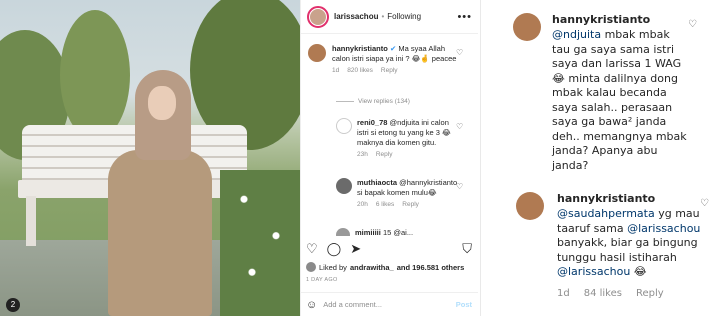 This screenshot has height=316, width=720. What do you see at coordinates (312, 249) in the screenshot?
I see `like-icon: ♡` at bounding box center [312, 249].